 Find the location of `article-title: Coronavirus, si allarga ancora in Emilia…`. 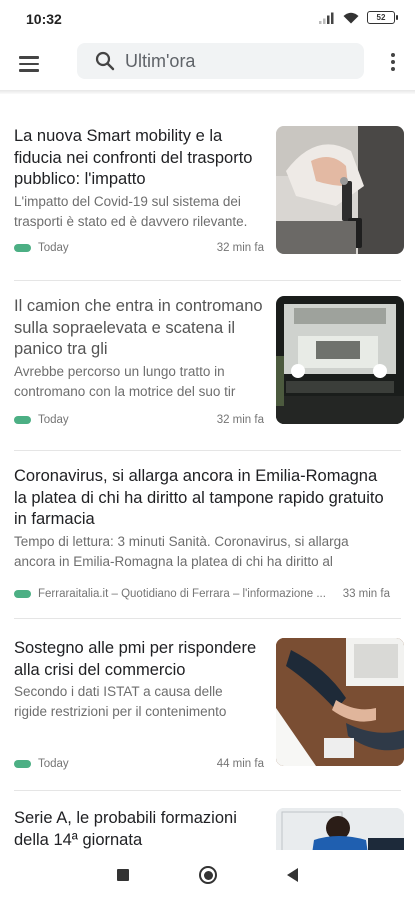

article-title: Coronavirus, si allarga ancora in Emilia… is located at coordinates (199, 497).